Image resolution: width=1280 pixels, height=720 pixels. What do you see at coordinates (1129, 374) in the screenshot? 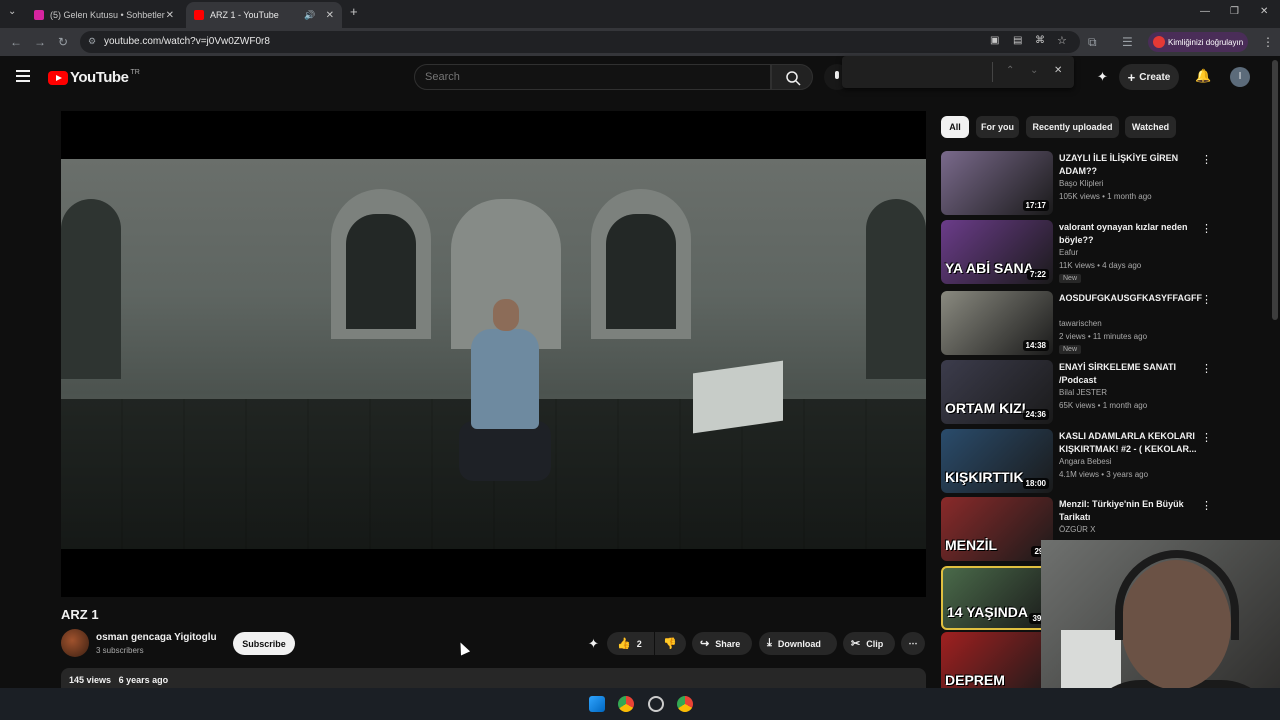
I see `recommendation-title: ENAYİ SİRKELEME SANATI /Podcast` at bounding box center [1129, 374].